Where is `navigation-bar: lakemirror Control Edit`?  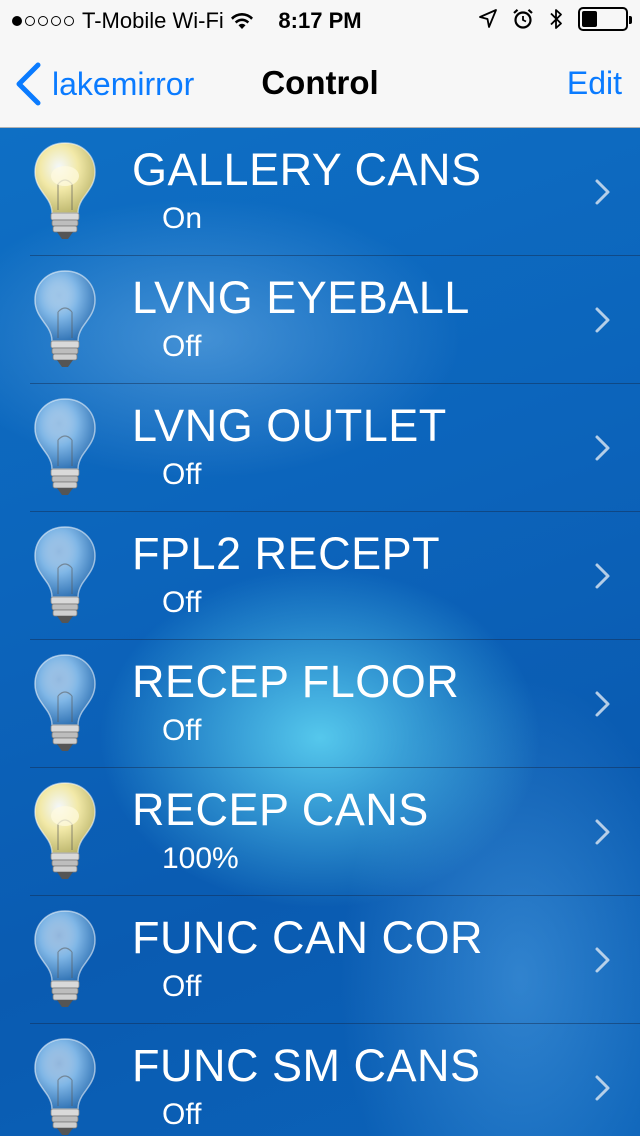
navigation-bar: lakemirror Control Edit is located at coordinates (320, 84).